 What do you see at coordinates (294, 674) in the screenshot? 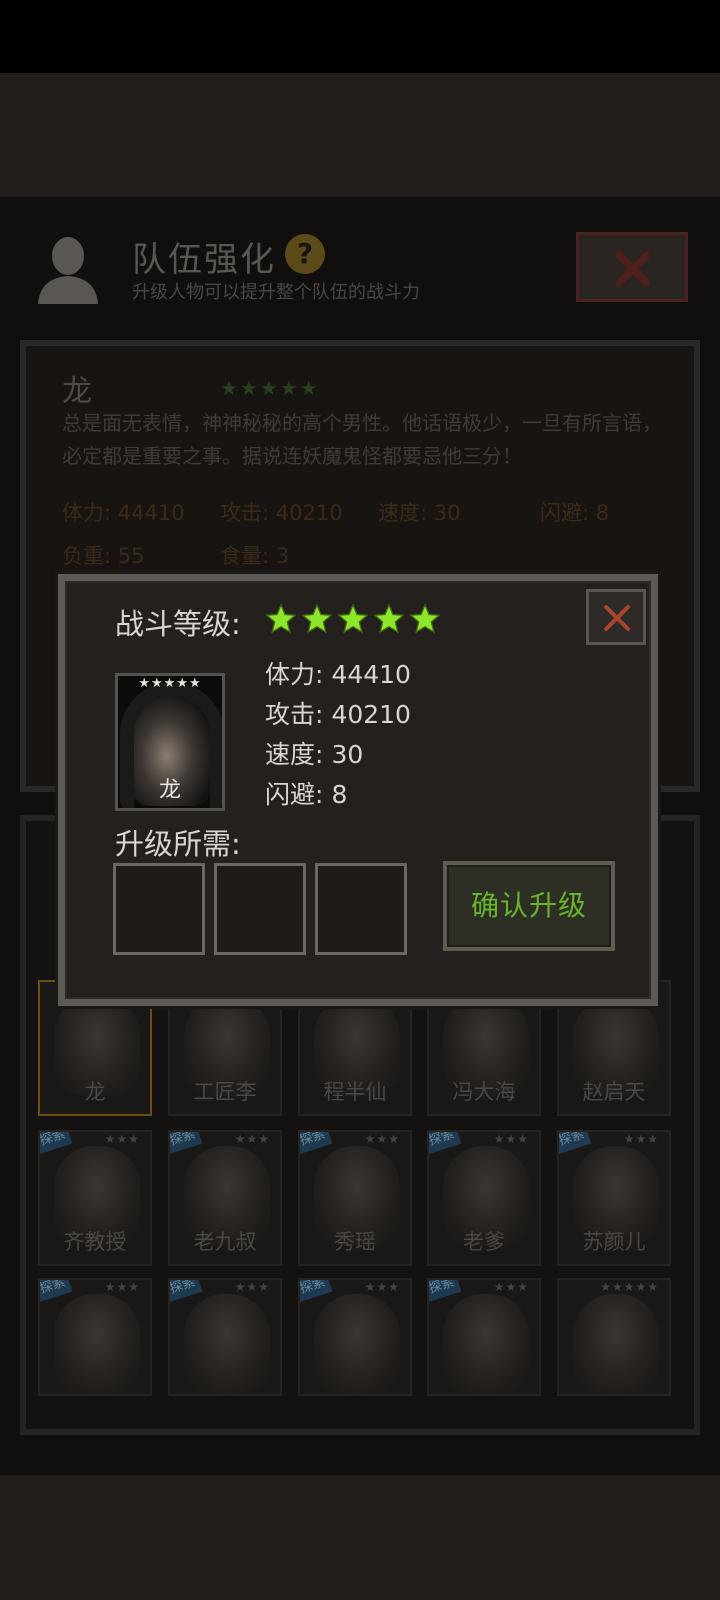
I see `stat-label: 体力:` at bounding box center [294, 674].